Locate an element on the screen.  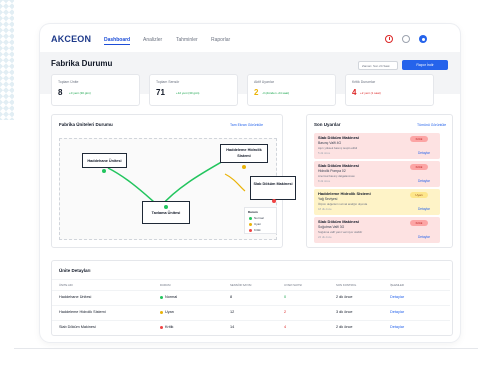
download-report-button: Rapor İndir is located at coordinates (425, 65).